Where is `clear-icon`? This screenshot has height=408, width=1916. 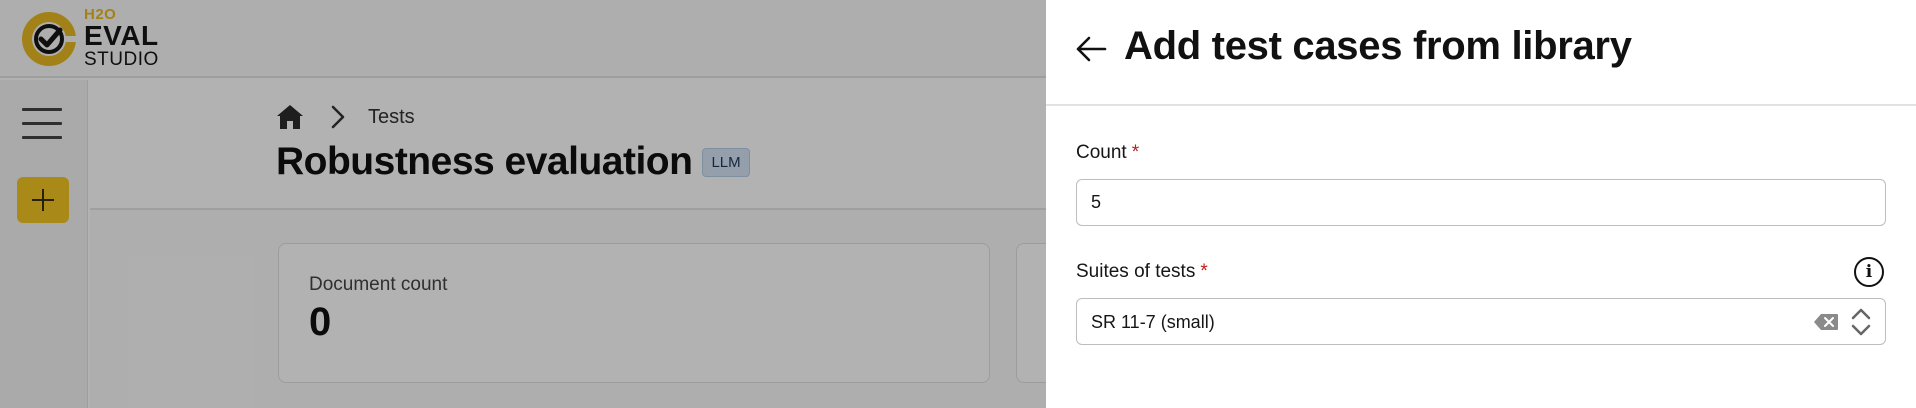
clear-icon is located at coordinates (1826, 322).